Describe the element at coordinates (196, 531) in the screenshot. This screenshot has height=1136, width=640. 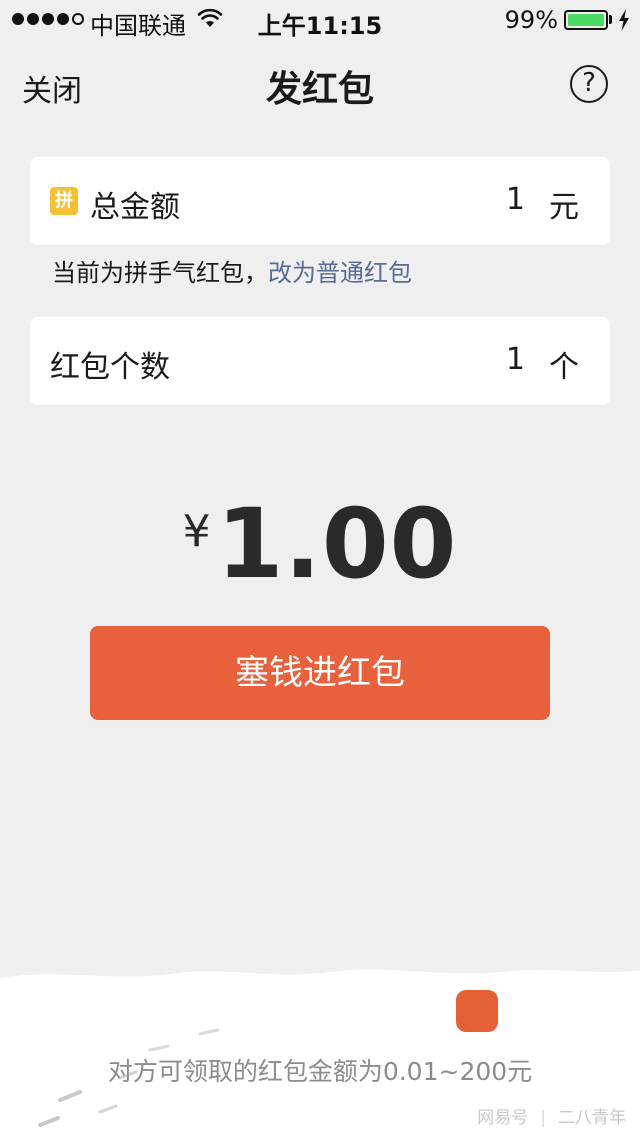
I see `currency-symbol: ¥` at that location.